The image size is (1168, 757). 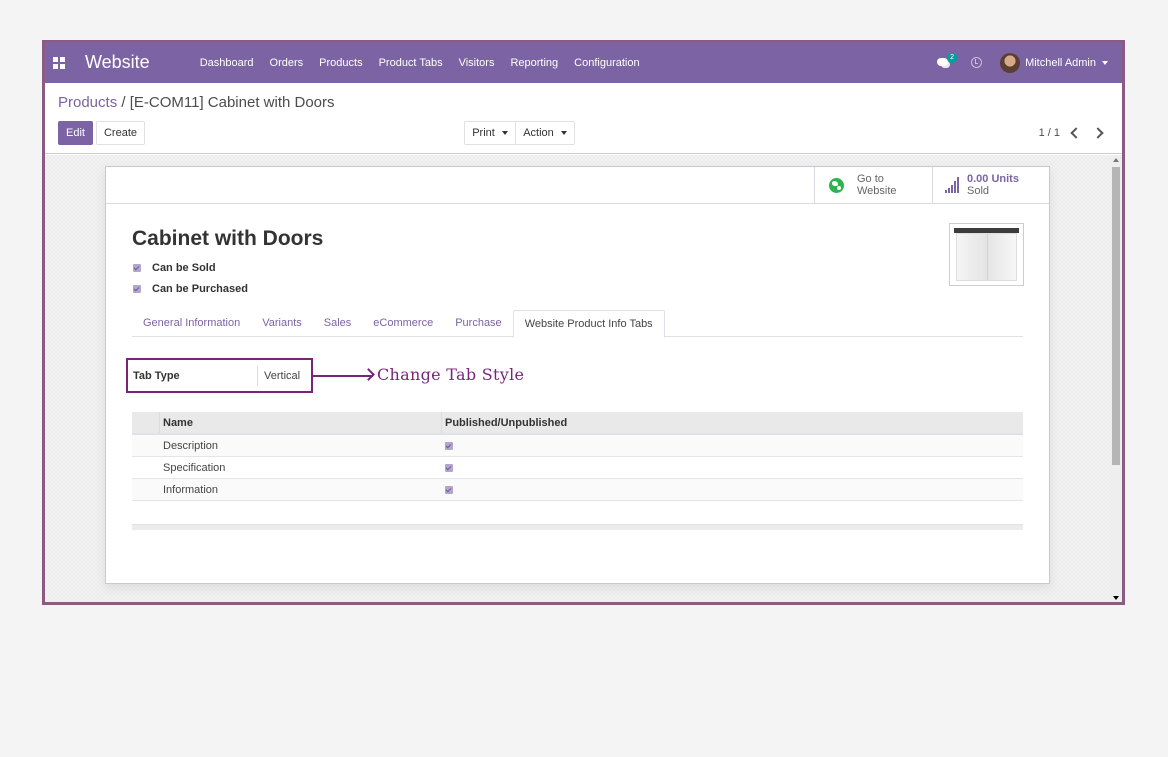 What do you see at coordinates (952, 57) in the screenshot?
I see `messages-count-badge: 2` at bounding box center [952, 57].